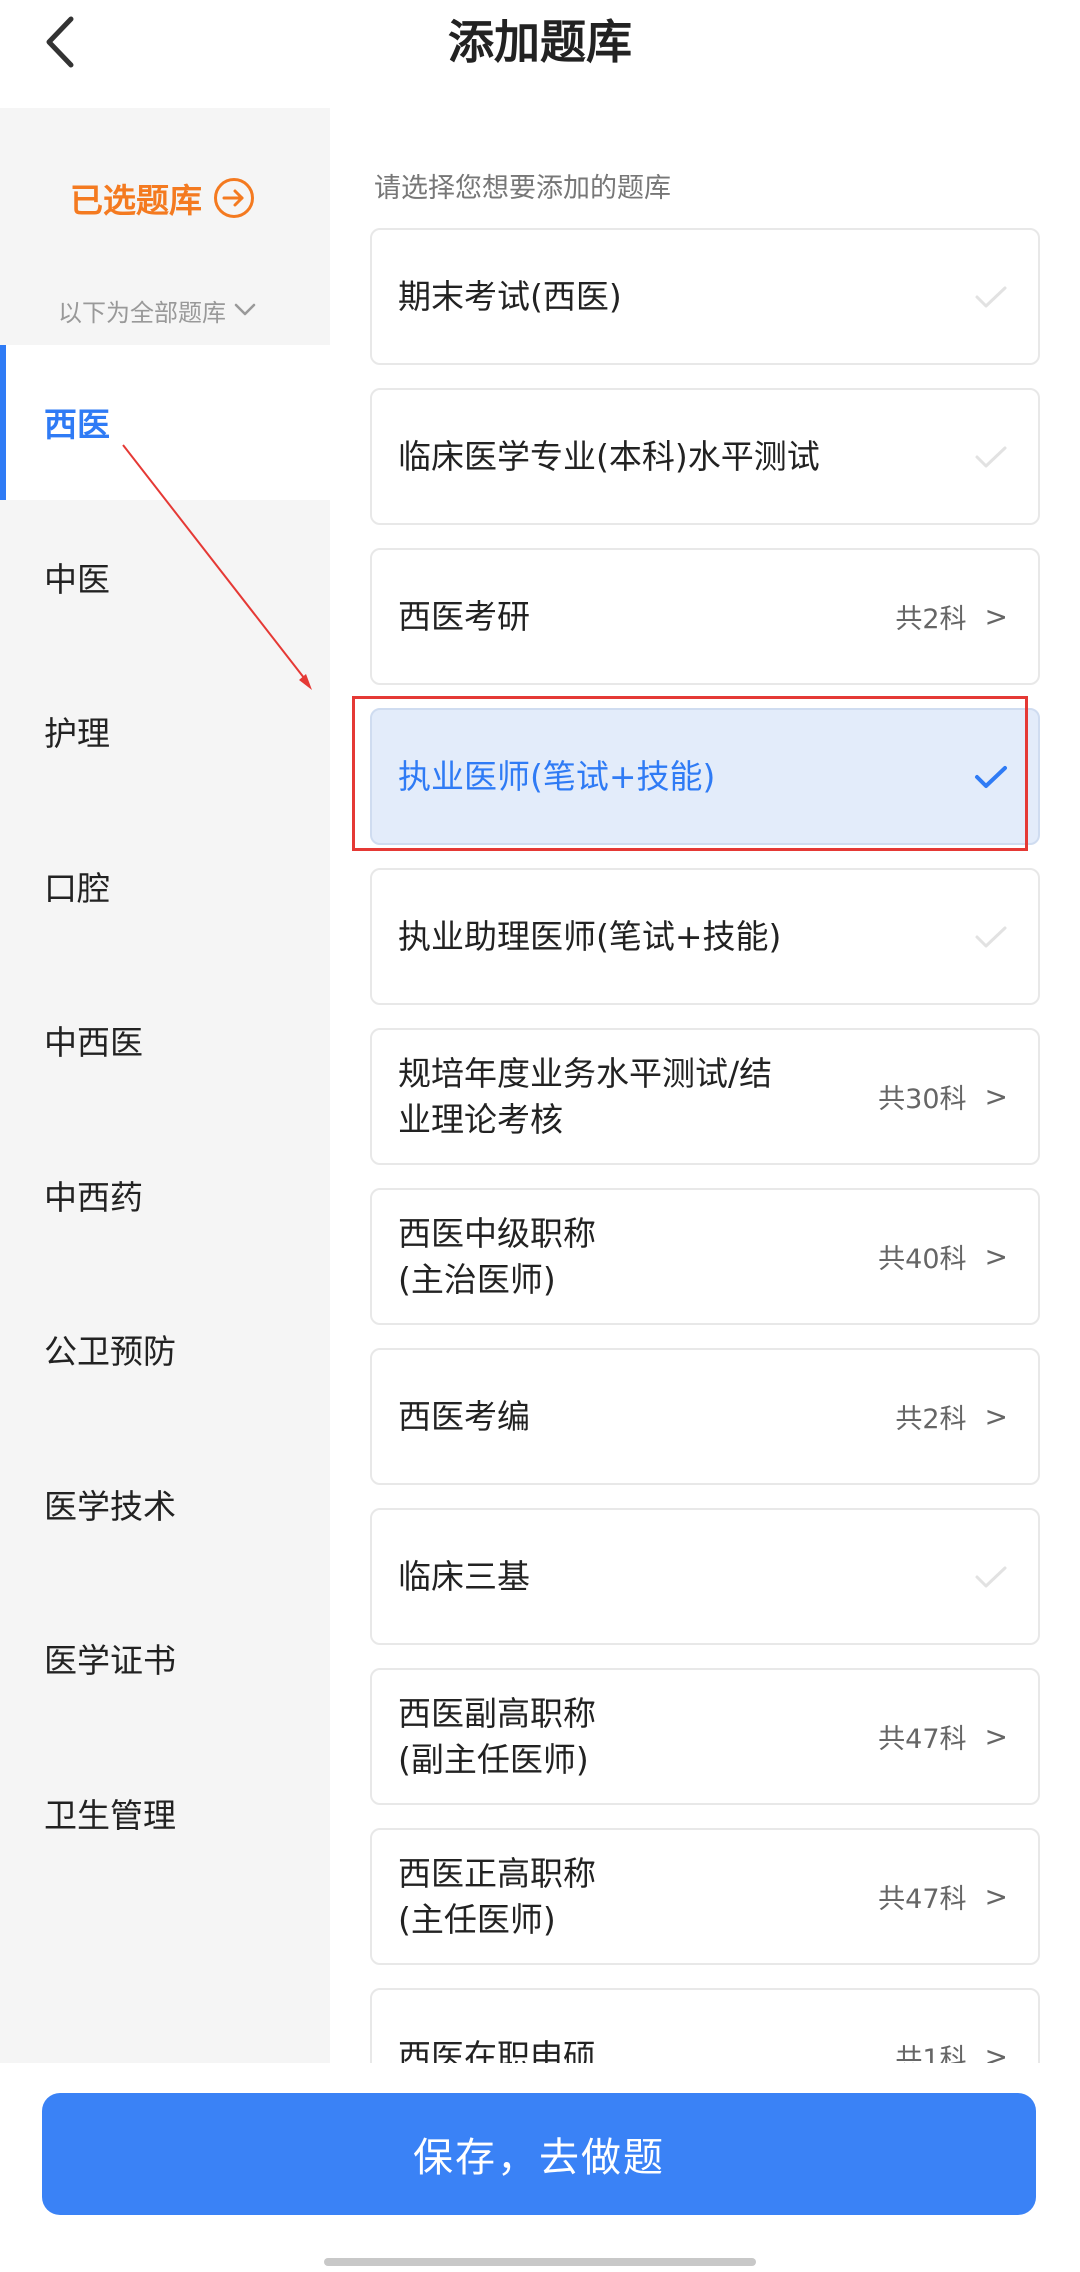 This screenshot has height=2272, width=1080. What do you see at coordinates (110, 1506) in the screenshot?
I see `sidebar-item-label: 医学技术` at bounding box center [110, 1506].